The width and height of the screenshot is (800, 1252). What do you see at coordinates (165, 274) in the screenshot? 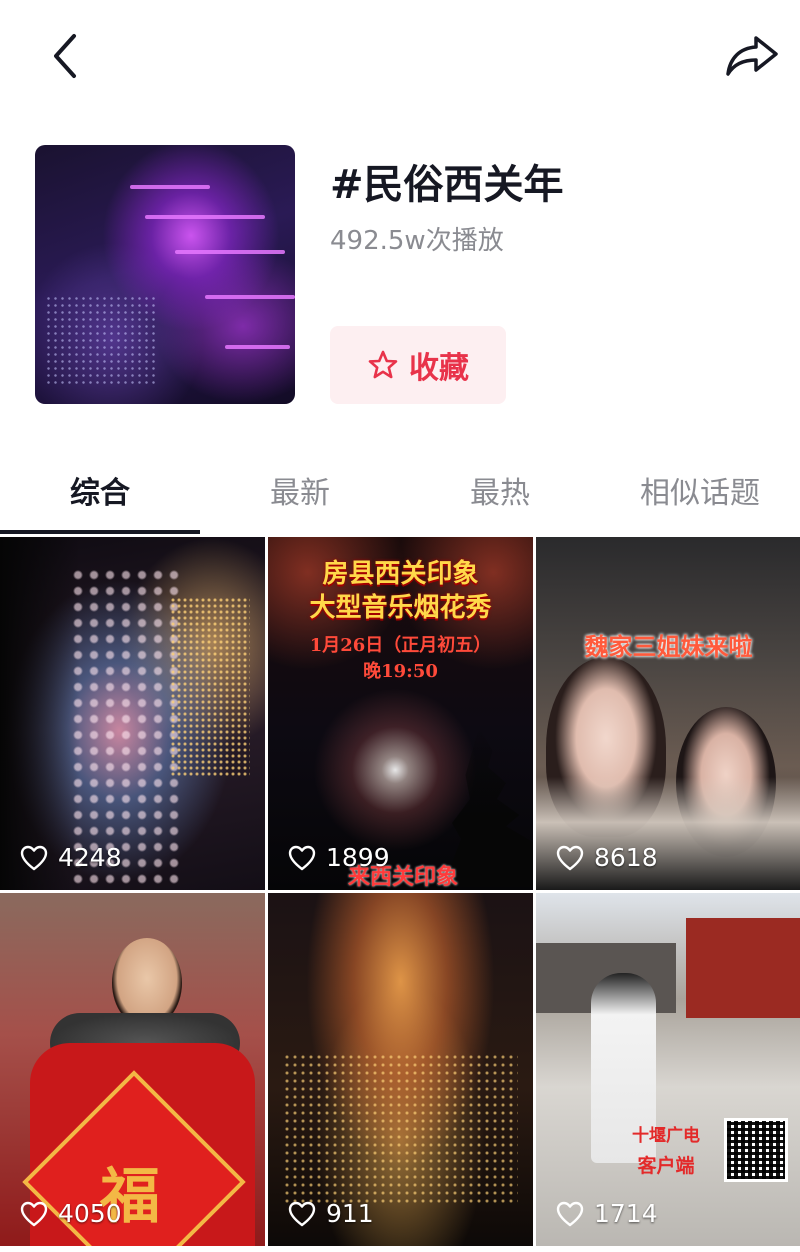
I see `topic-cover-image` at bounding box center [165, 274].